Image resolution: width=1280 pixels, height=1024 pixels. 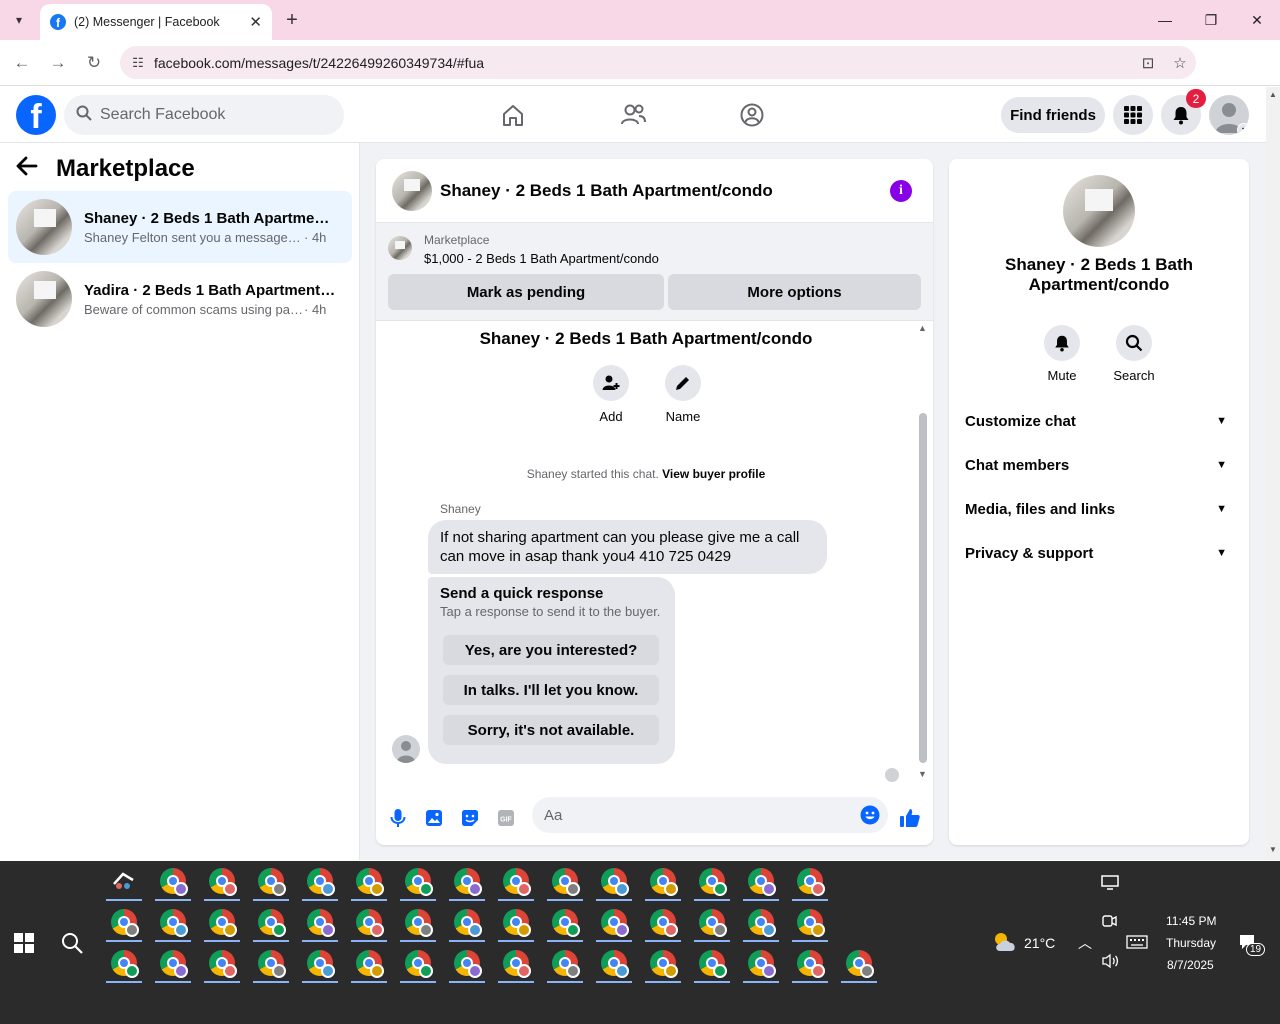 I want to click on quick-response-in-talks-button: In talks. I'll let you know., so click(x=551, y=690).